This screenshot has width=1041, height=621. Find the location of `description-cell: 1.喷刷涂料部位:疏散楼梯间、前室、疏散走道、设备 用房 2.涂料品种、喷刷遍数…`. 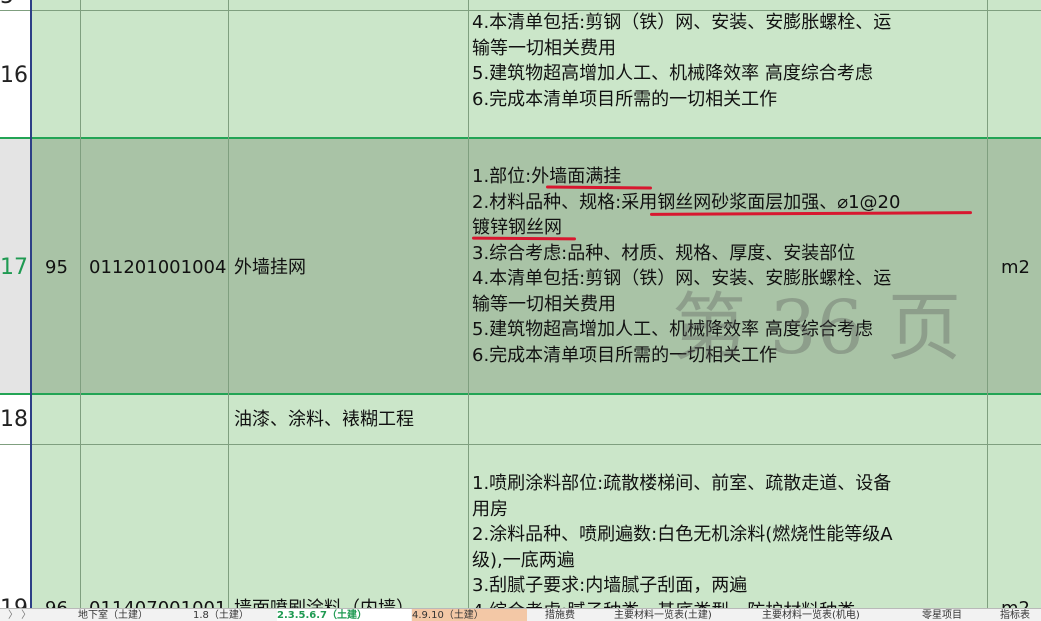

description-cell: 1.喷刷涂料部位:疏散楼梯间、前室、疏散走道、设备 用房 2.涂料品种、喷刷遍数… is located at coordinates (682, 539).